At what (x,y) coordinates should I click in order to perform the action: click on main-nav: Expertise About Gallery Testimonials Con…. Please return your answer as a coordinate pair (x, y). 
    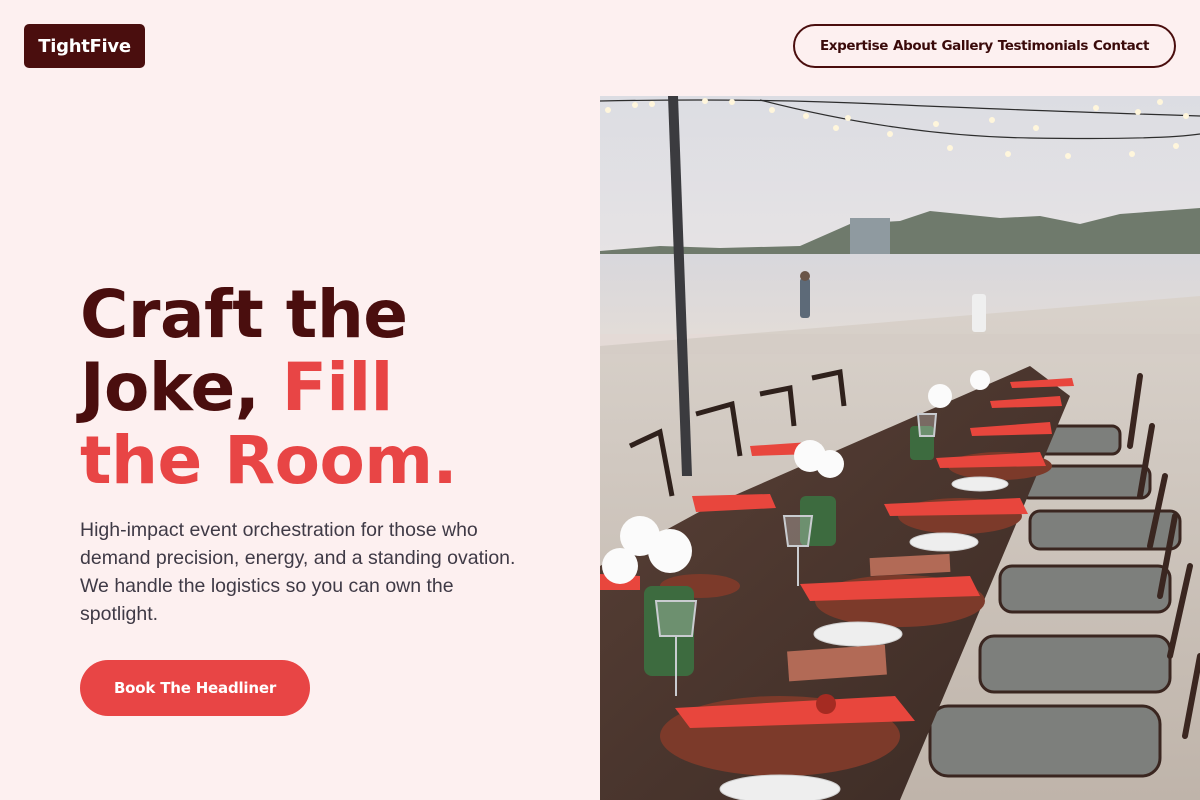
    Looking at the image, I should click on (984, 46).